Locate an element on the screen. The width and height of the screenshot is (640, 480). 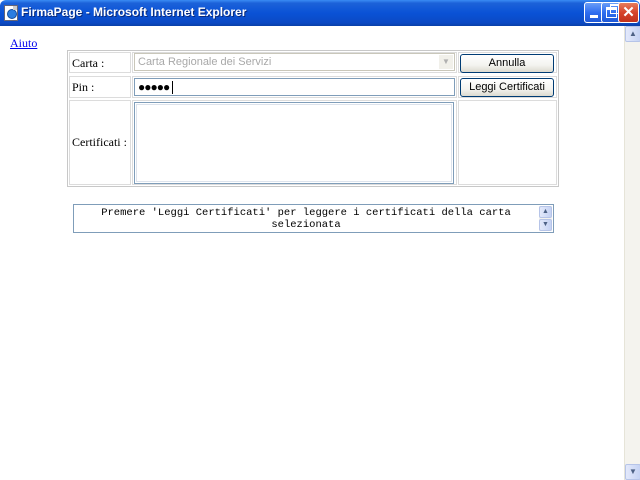
page-scrollbar: ▲ ▼ is located at coordinates (632, 253).